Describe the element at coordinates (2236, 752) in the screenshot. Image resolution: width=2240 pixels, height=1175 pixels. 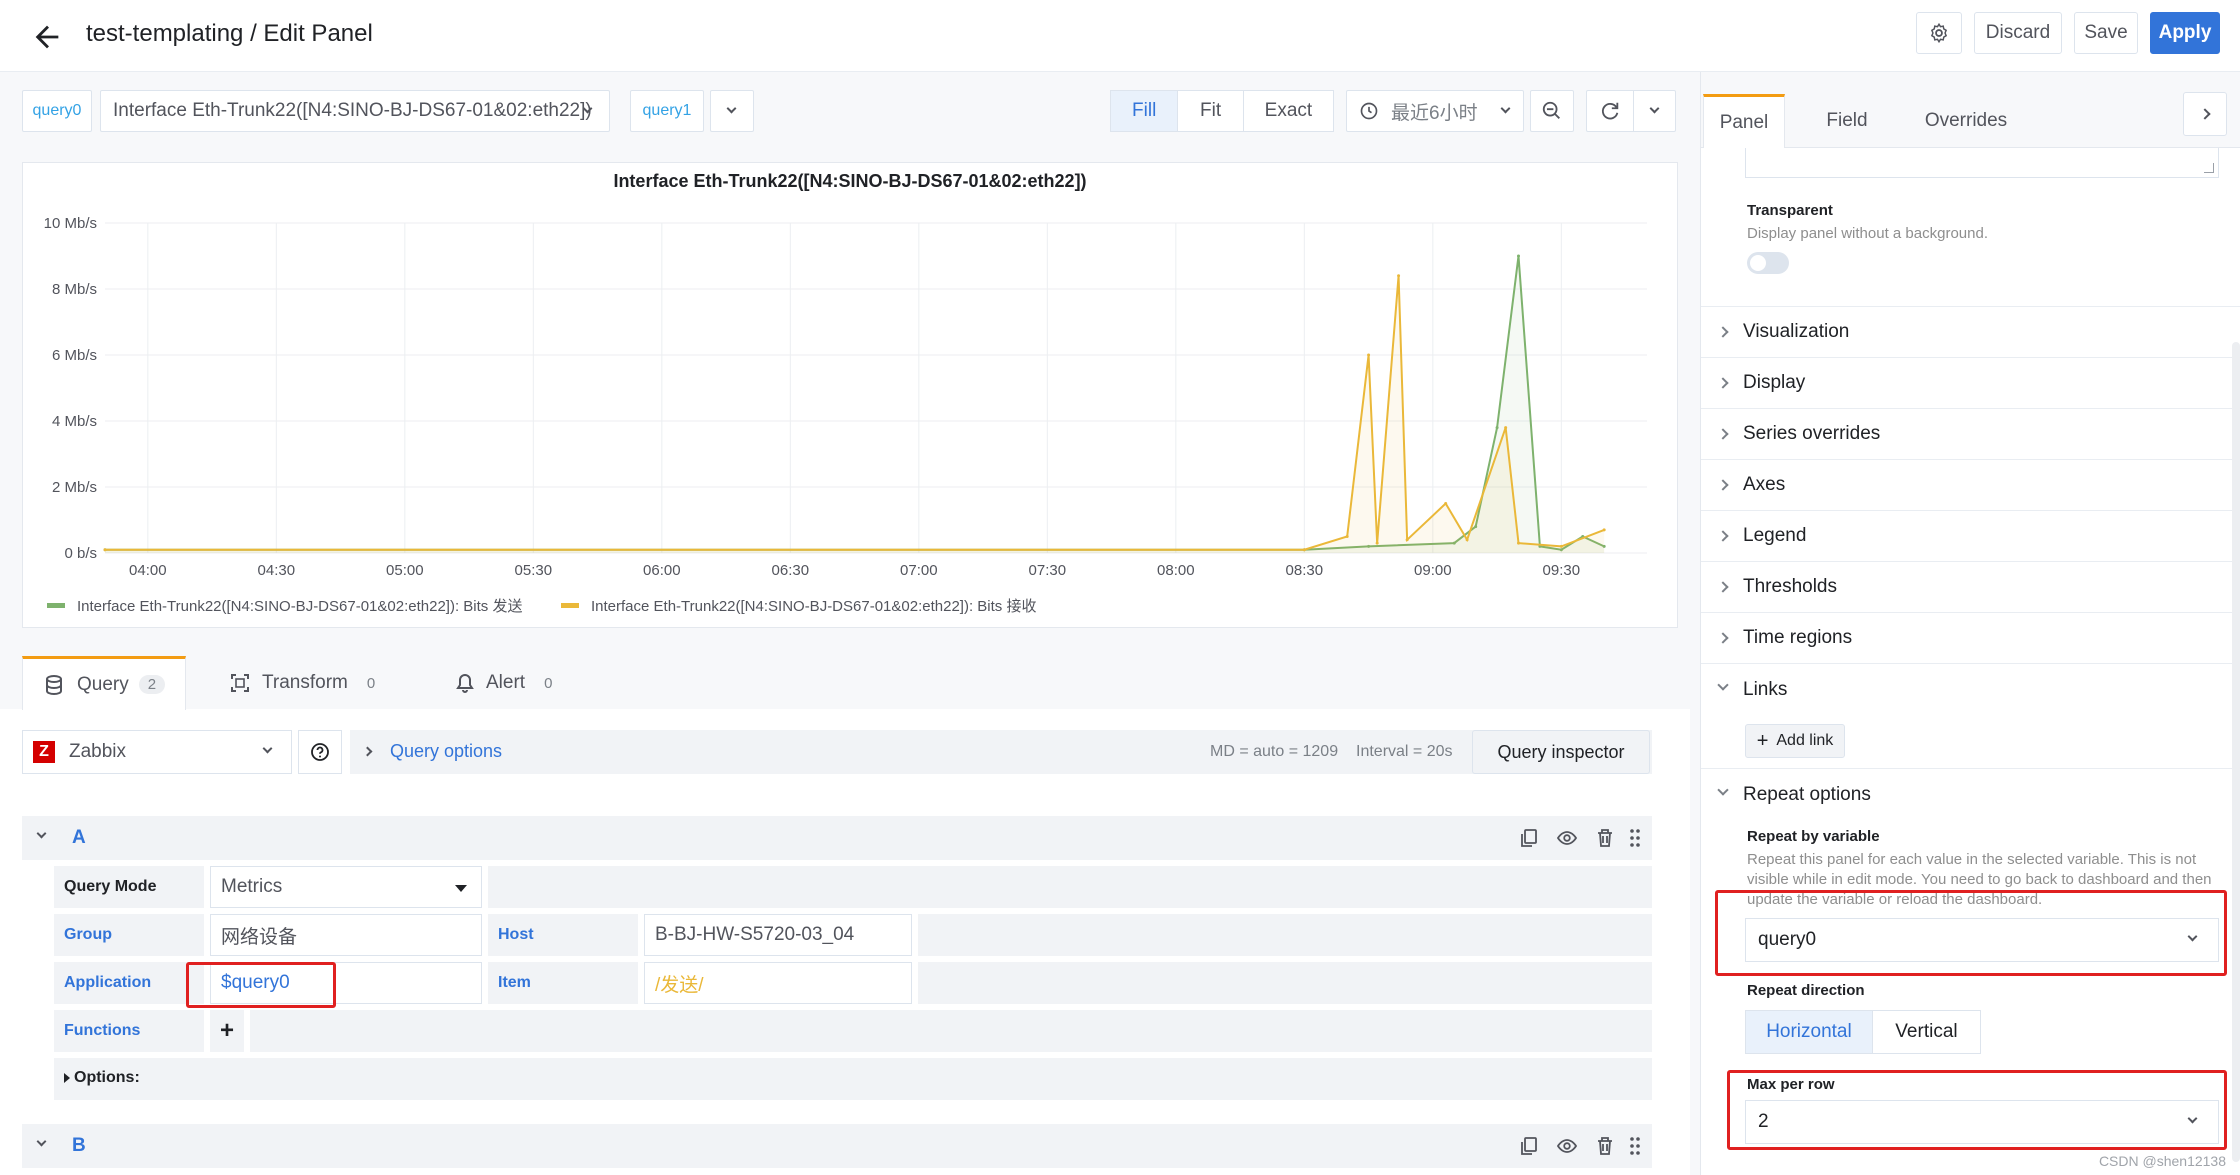
I see `options-scrollbar` at that location.